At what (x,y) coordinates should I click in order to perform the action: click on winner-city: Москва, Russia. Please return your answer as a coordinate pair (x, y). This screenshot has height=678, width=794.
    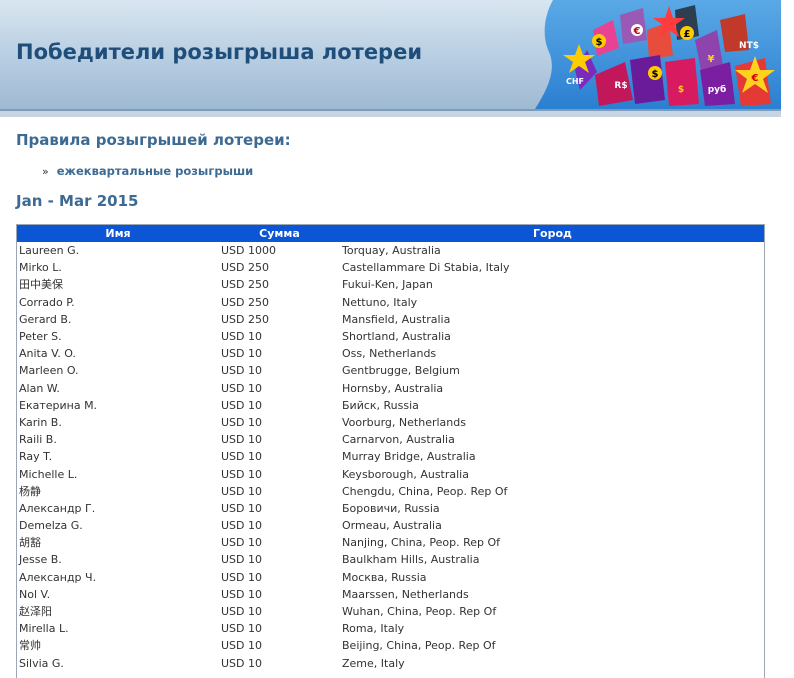
    Looking at the image, I should click on (384, 577).